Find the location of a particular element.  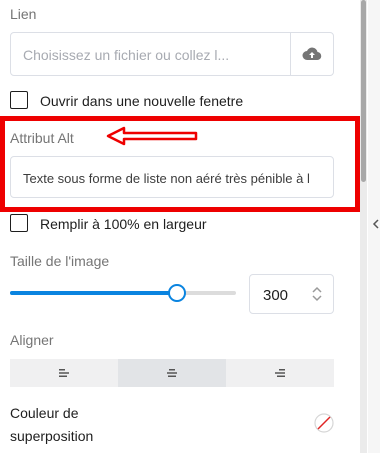

align-right-icon is located at coordinates (280, 373).